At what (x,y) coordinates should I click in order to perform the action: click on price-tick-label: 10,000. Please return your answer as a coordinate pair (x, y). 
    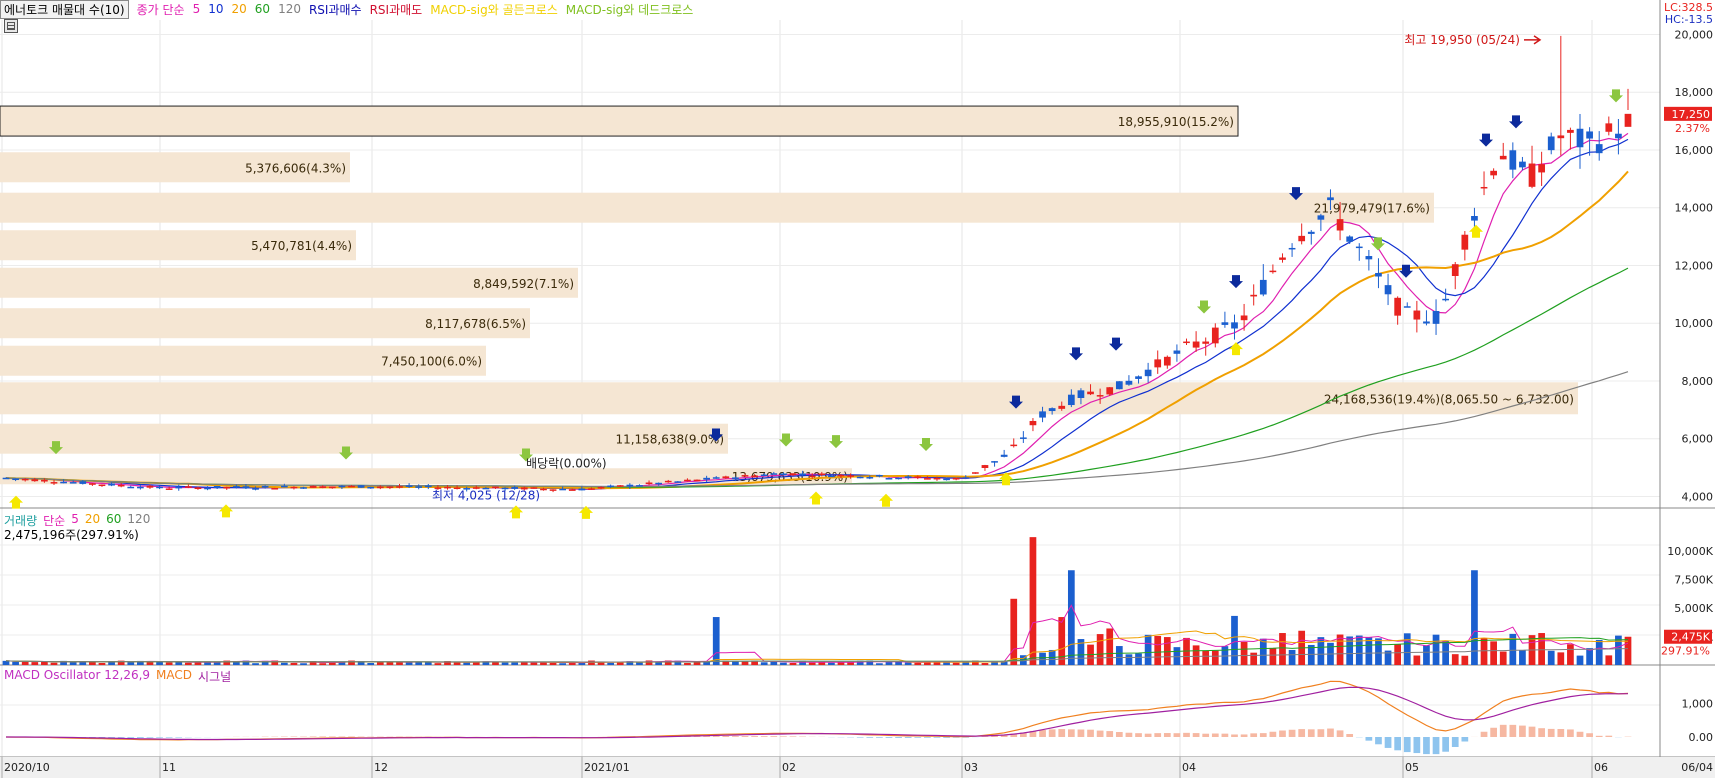
    Looking at the image, I should click on (1694, 323).